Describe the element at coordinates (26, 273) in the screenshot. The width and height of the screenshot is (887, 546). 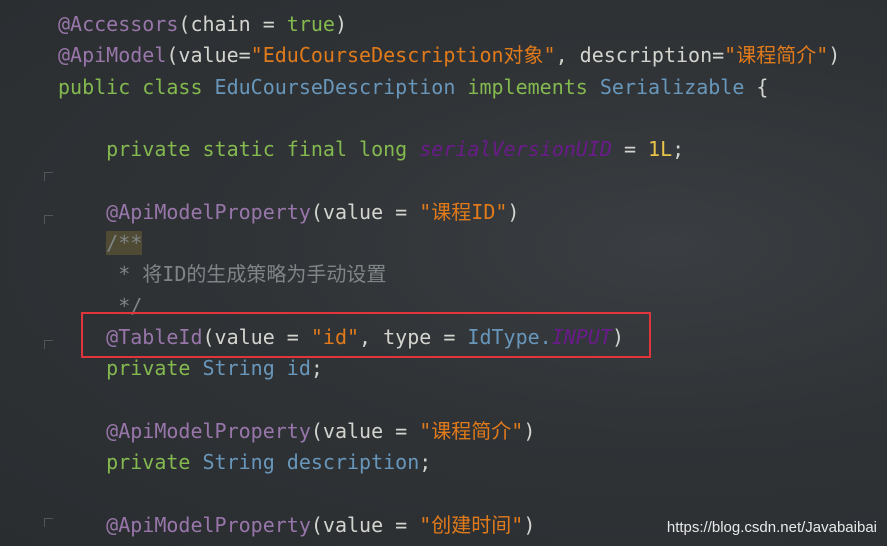
I see `editor-gutter` at that location.